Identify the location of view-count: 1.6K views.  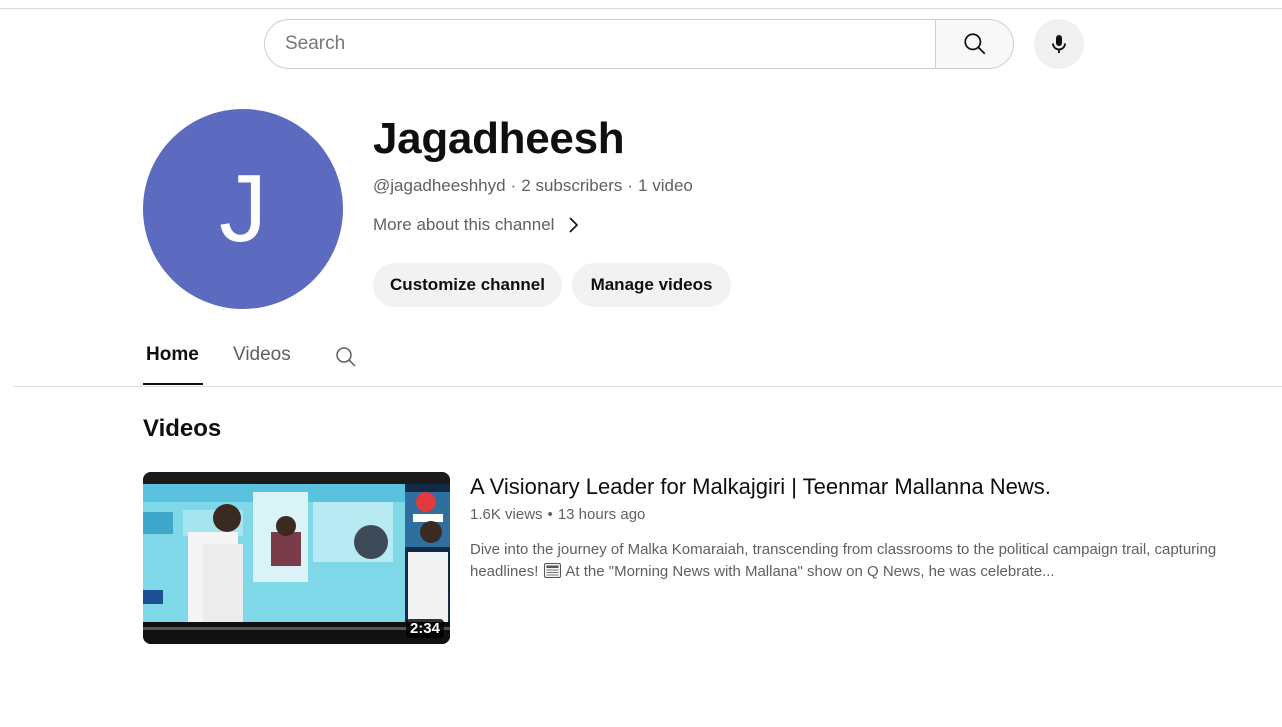
(506, 514).